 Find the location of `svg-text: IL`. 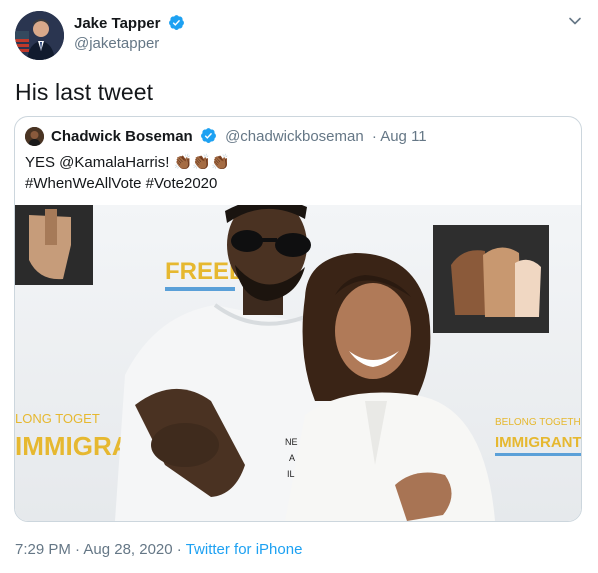

svg-text: IL is located at coordinates (291, 474).